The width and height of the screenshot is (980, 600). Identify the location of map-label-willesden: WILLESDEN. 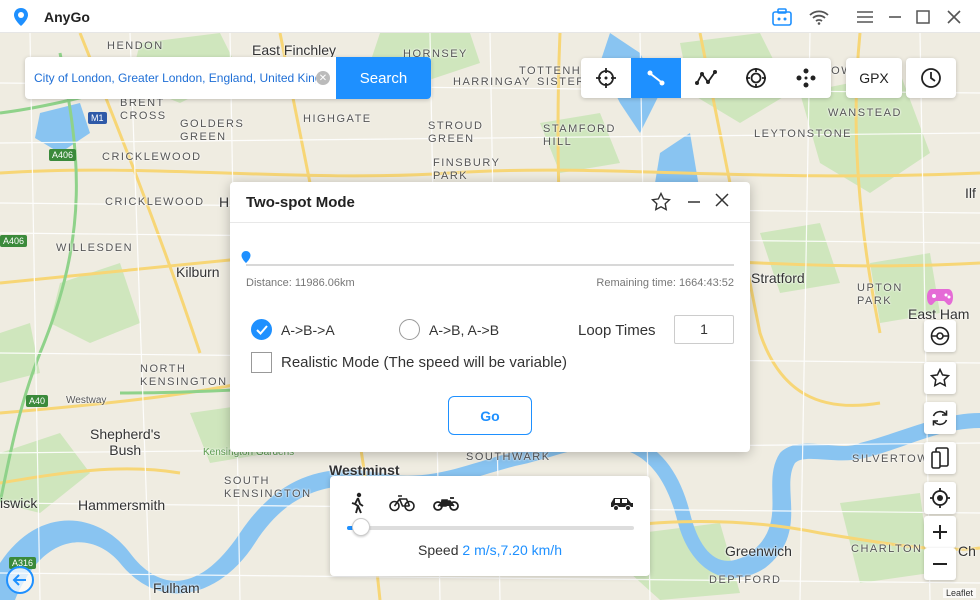
(95, 248).